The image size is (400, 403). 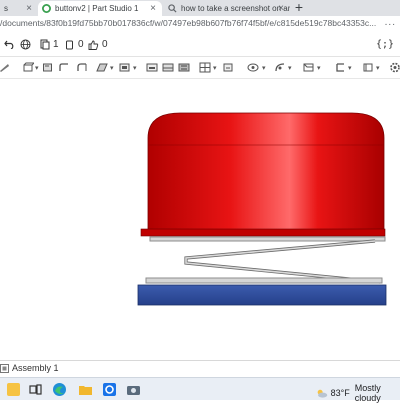 What do you see at coordinates (46, 8) in the screenshot?
I see `onshape-icon` at bounding box center [46, 8].